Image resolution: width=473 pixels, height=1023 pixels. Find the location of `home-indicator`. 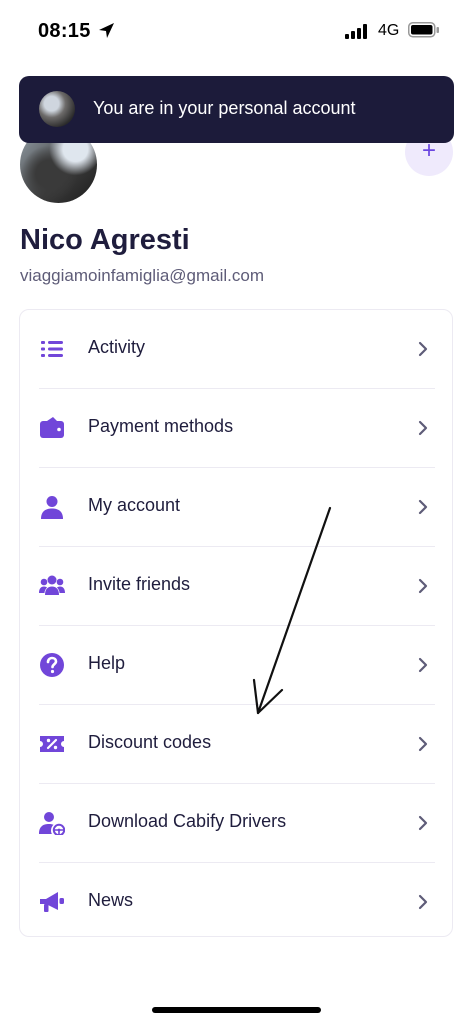

home-indicator is located at coordinates (236, 1010).